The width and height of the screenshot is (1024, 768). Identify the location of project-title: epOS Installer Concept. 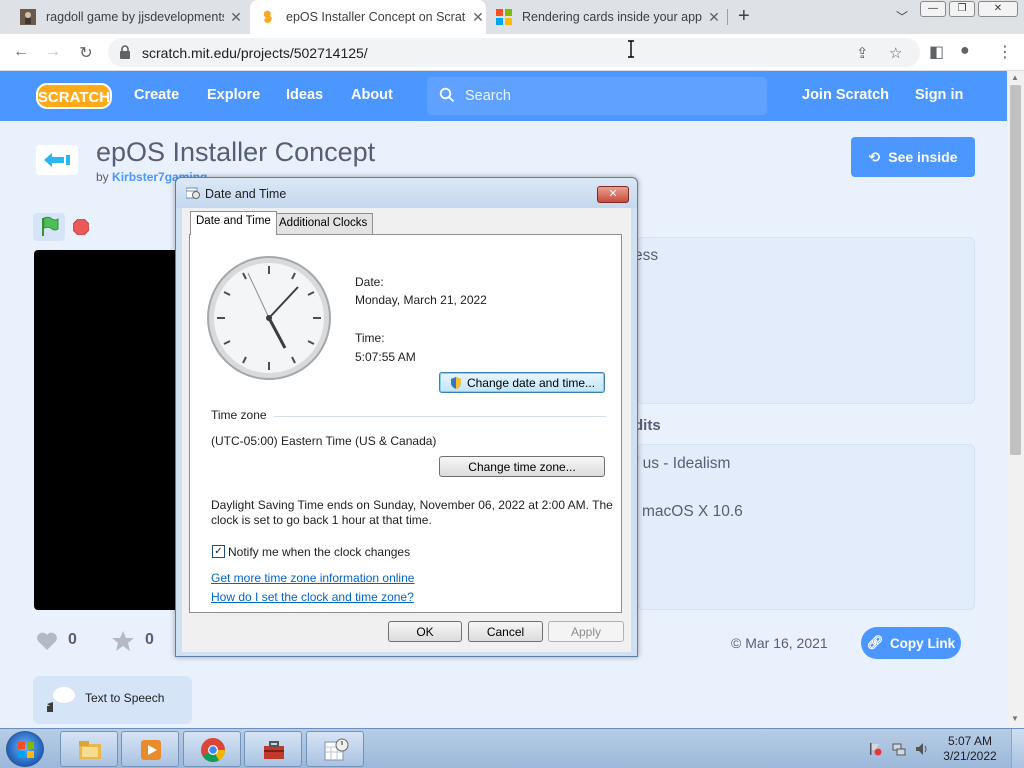
(236, 152).